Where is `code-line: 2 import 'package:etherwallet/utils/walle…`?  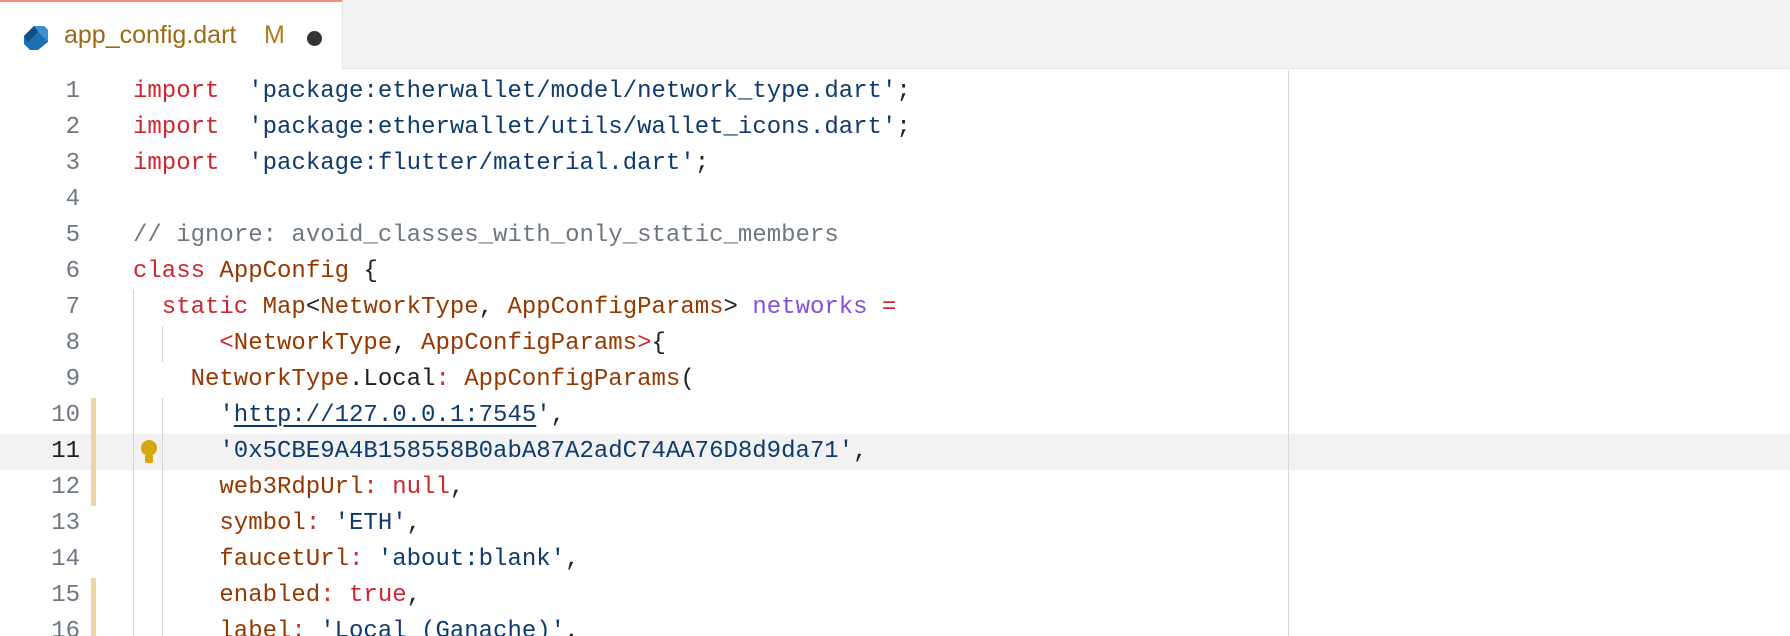
code-line: 2 import 'package:etherwallet/utils/walle… is located at coordinates (895, 128).